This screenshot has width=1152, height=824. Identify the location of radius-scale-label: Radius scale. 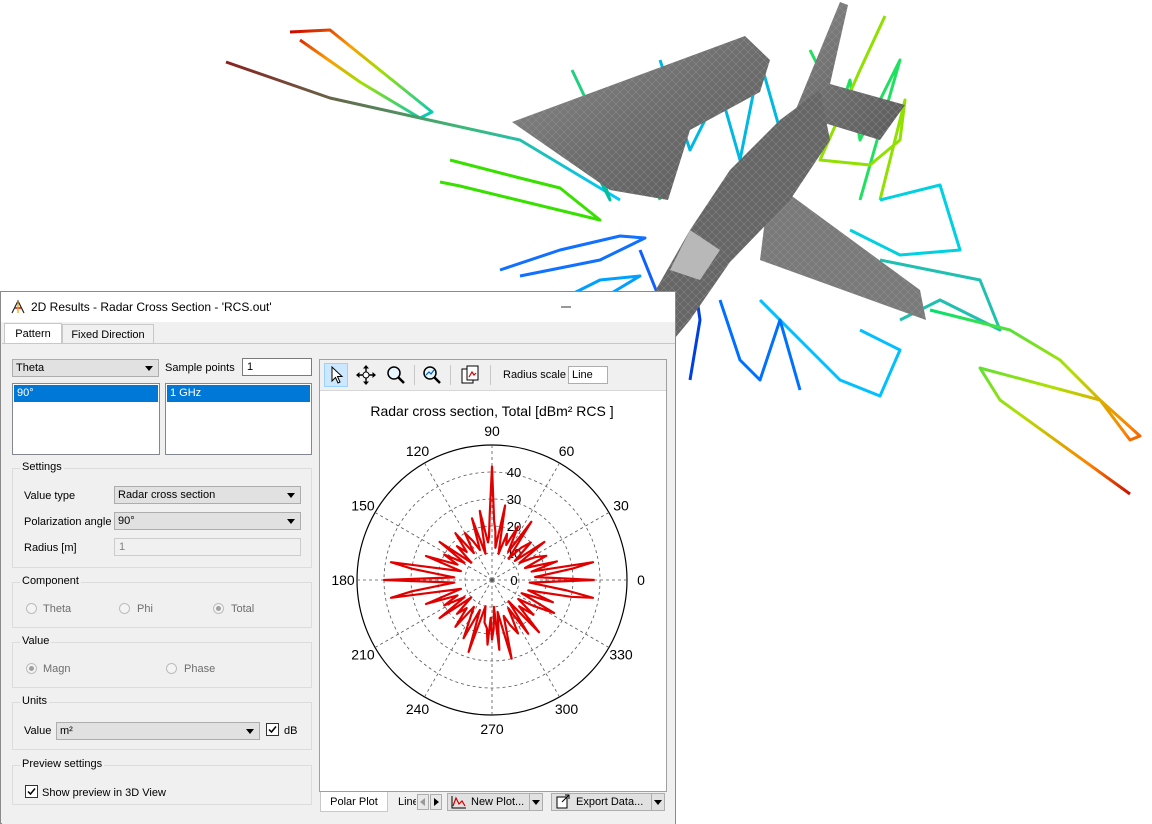
(534, 375).